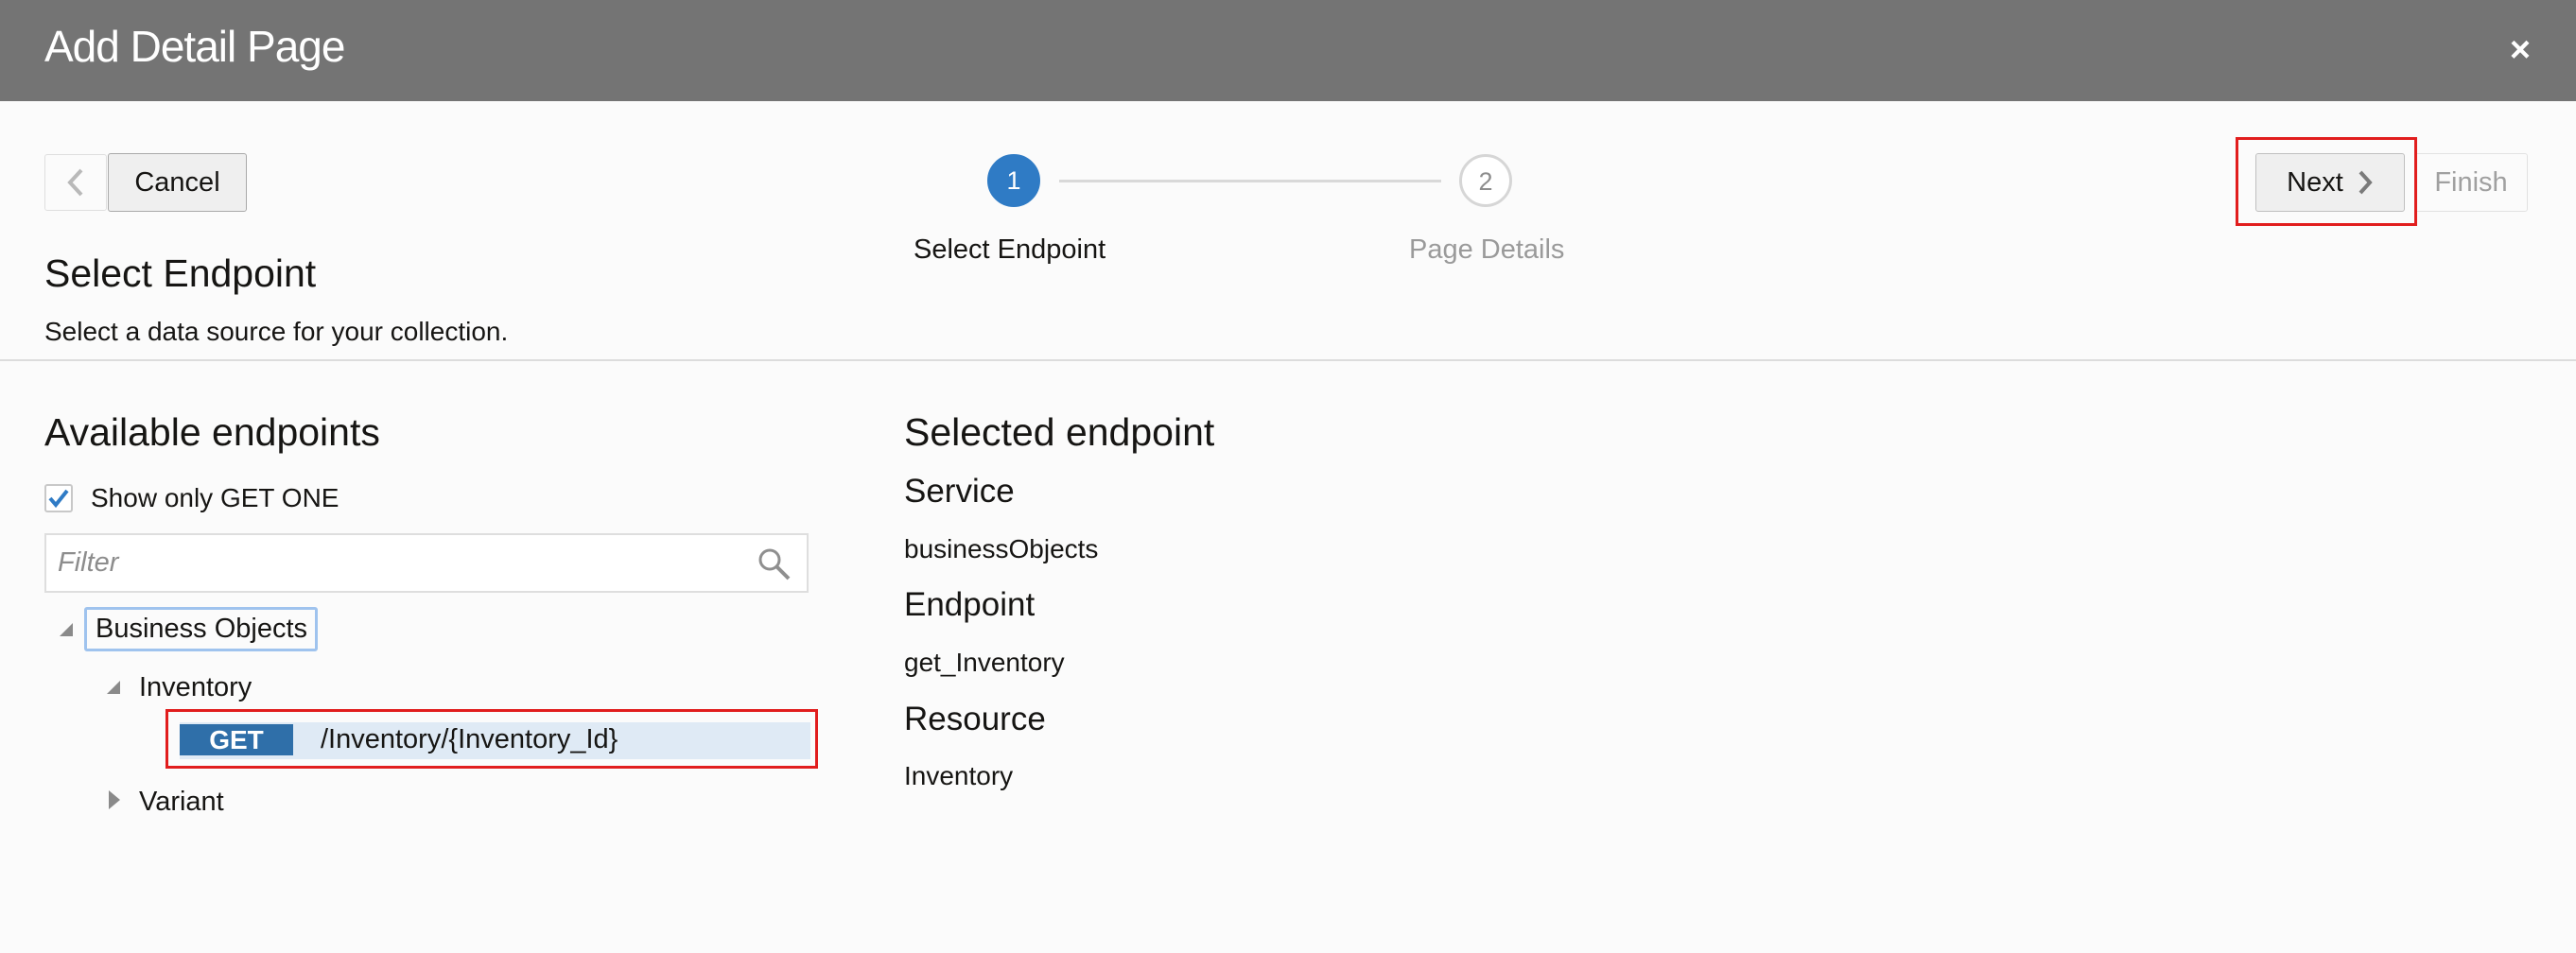 Image resolution: width=2576 pixels, height=953 pixels. Describe the element at coordinates (1487, 249) in the screenshot. I see `step-2-label: Page Details` at that location.